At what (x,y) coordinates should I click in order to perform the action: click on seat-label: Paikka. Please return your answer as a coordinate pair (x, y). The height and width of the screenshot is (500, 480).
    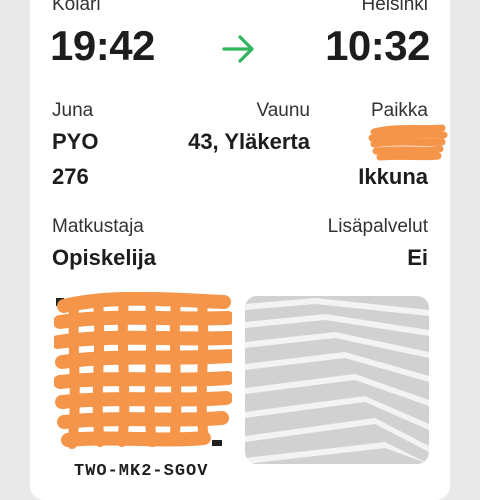
    Looking at the image, I should click on (399, 110).